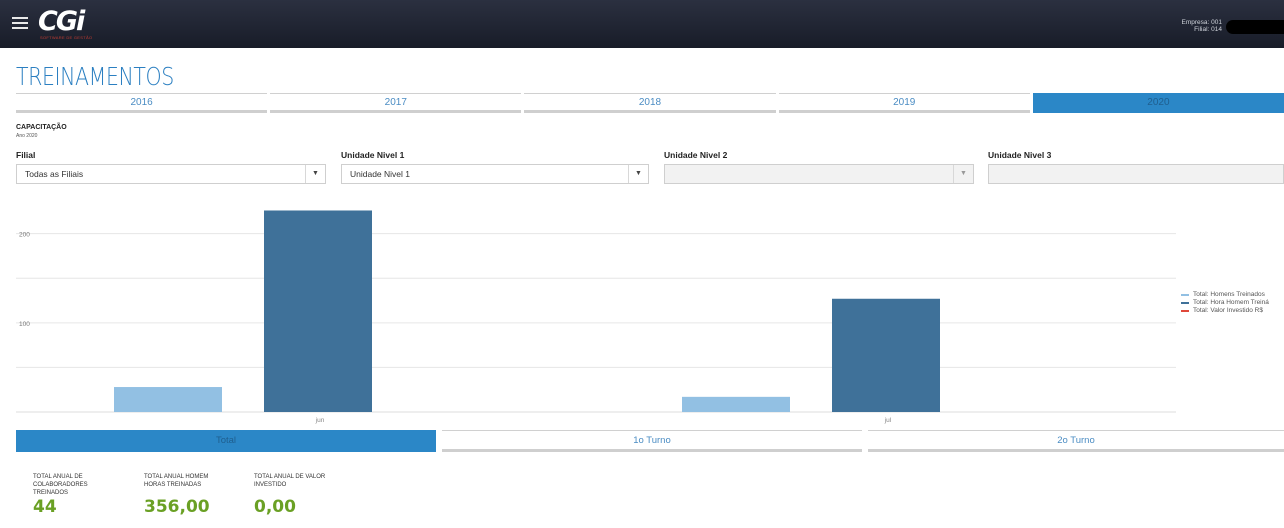  What do you see at coordinates (177, 507) in the screenshot?
I see `kpi-value: 356,00` at bounding box center [177, 507].